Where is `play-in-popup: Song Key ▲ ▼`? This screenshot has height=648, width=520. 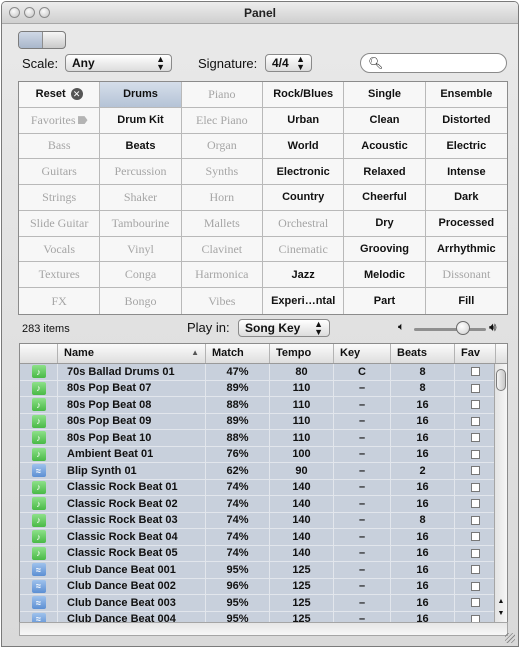
play-in-popup: Song Key ▲ ▼ is located at coordinates (284, 328).